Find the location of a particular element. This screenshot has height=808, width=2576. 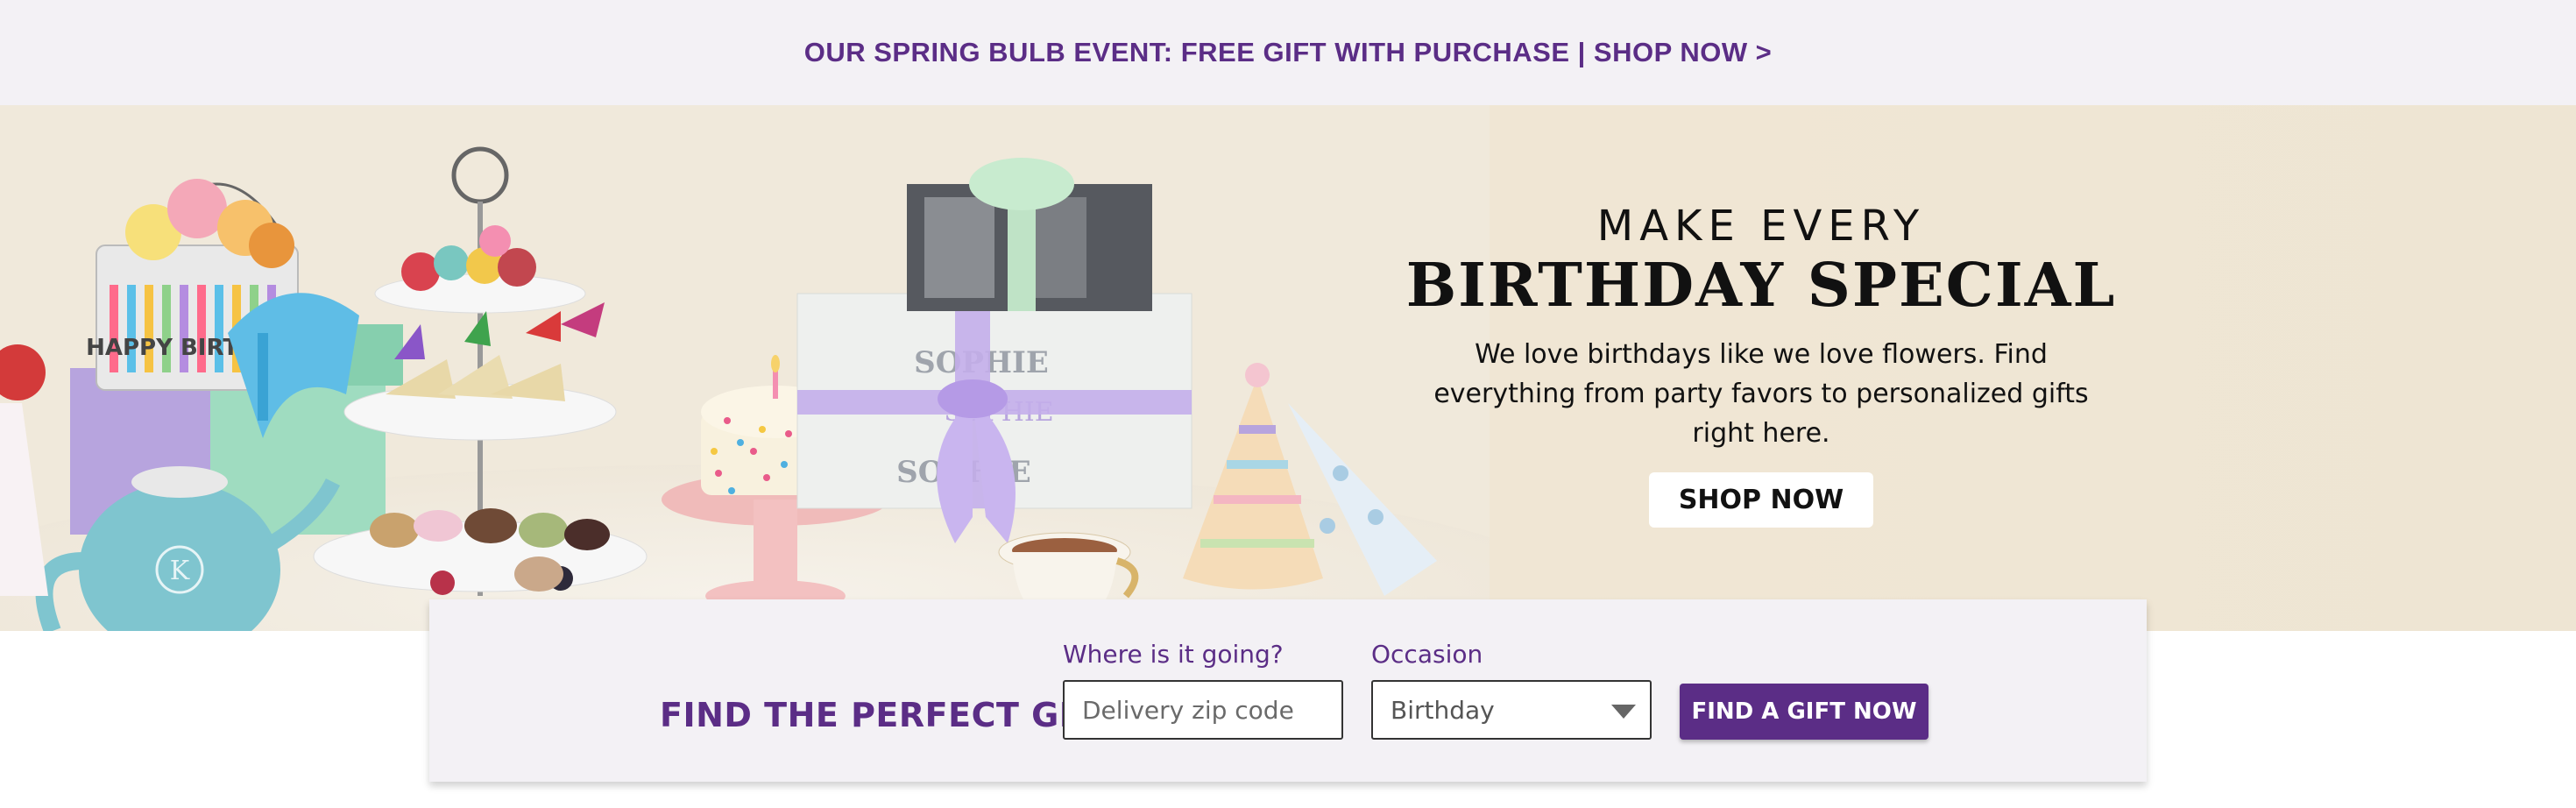

hero-kicker: MAKE EVERY is located at coordinates (1761, 226).